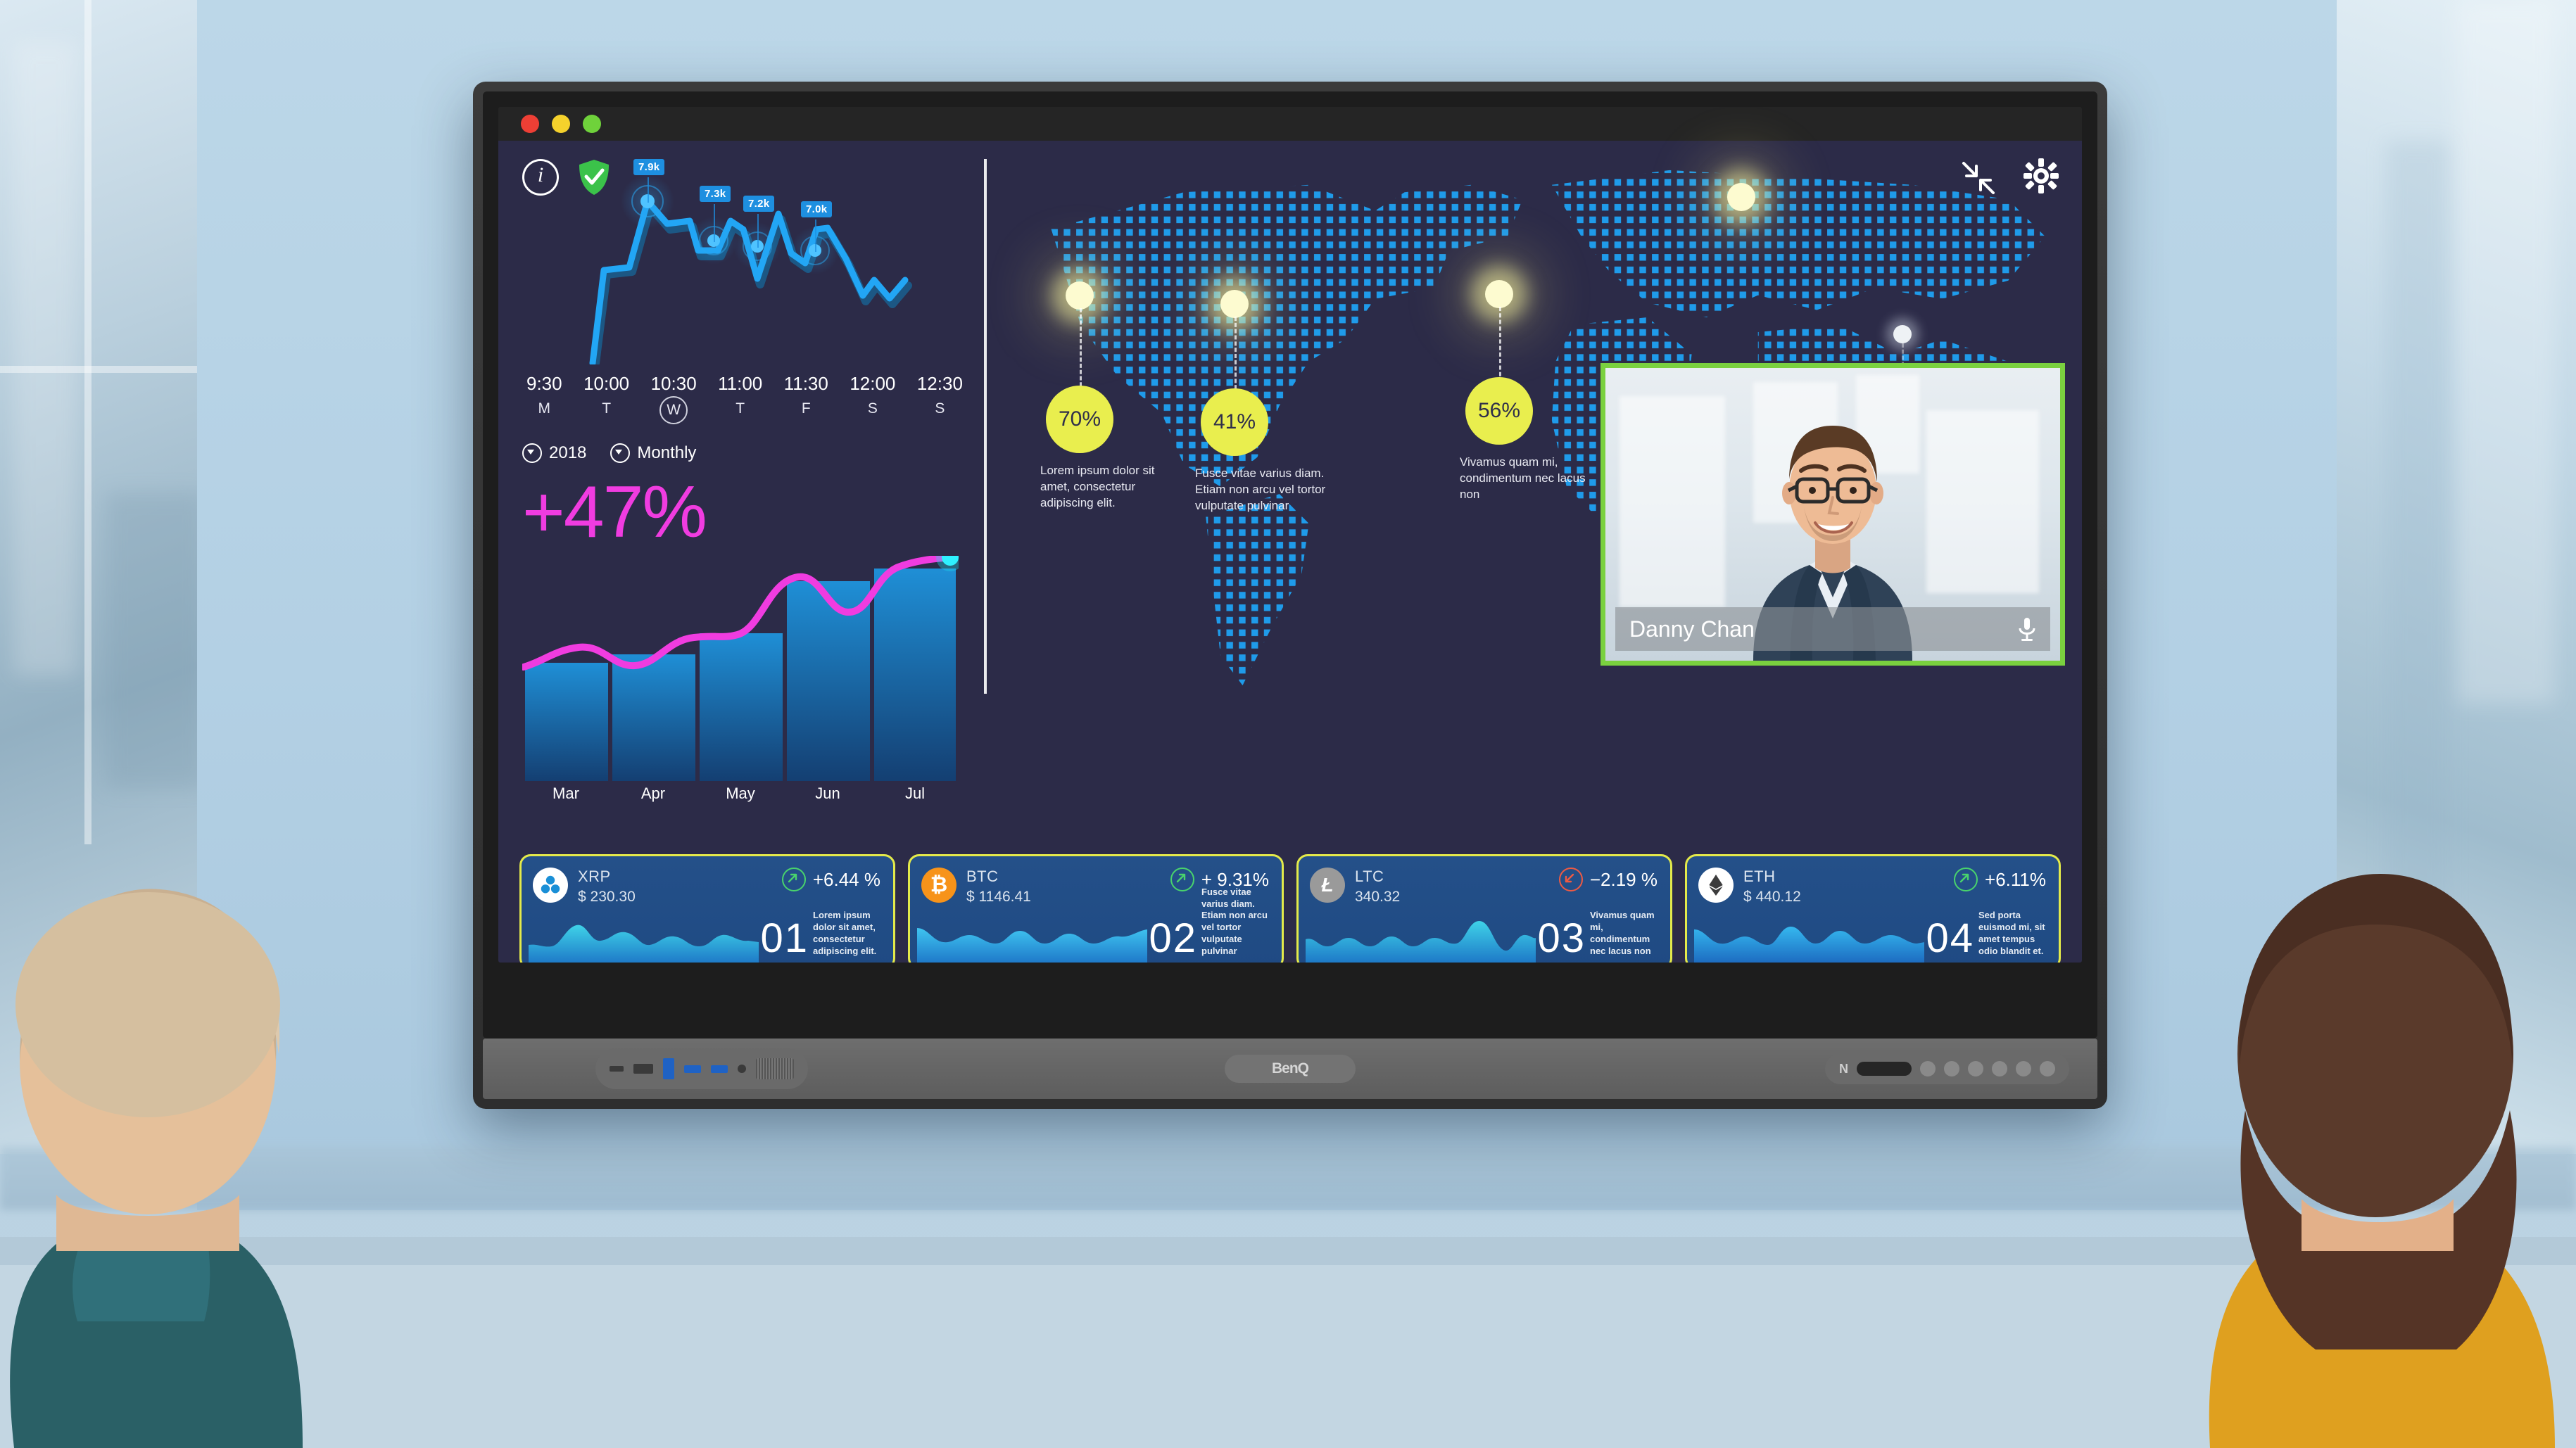 The height and width of the screenshot is (1448, 2576). I want to click on time-tick-selected: 10:30 W, so click(674, 398).